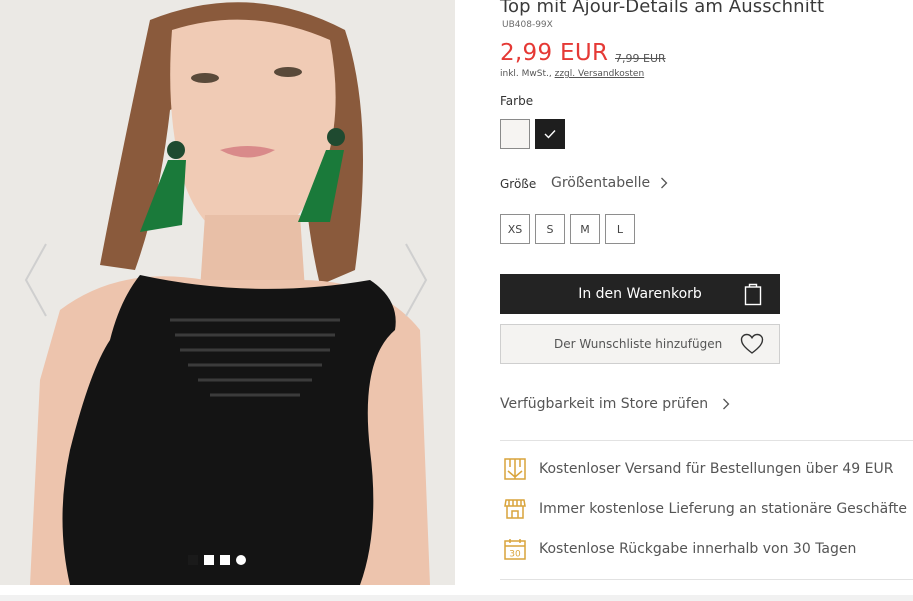 The image size is (913, 601). Describe the element at coordinates (527, 25) in the screenshot. I see `product-sku: UB408-99X` at that location.